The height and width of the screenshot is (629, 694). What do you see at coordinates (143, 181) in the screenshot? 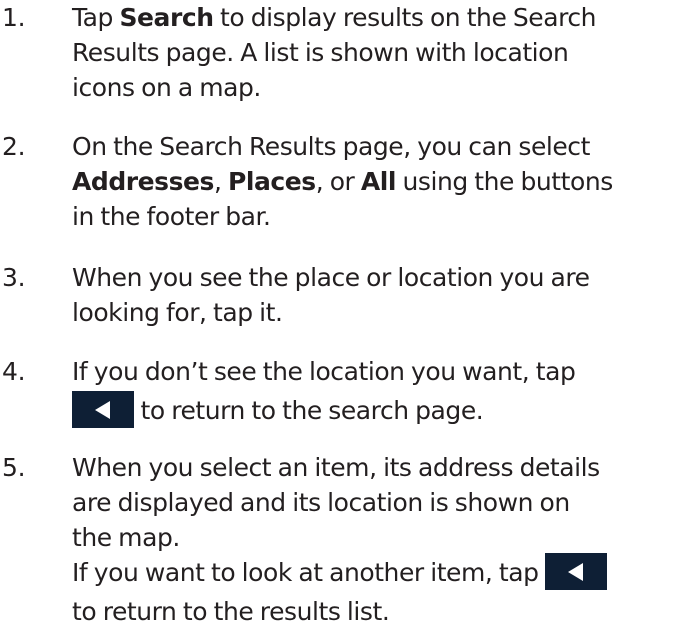
I see `addresses-keyword: Addresses` at bounding box center [143, 181].